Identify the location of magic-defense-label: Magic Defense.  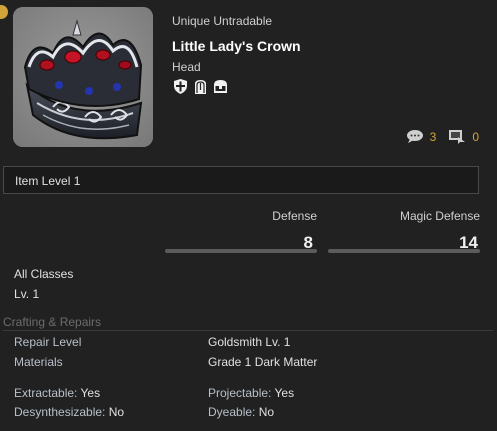
(439, 216).